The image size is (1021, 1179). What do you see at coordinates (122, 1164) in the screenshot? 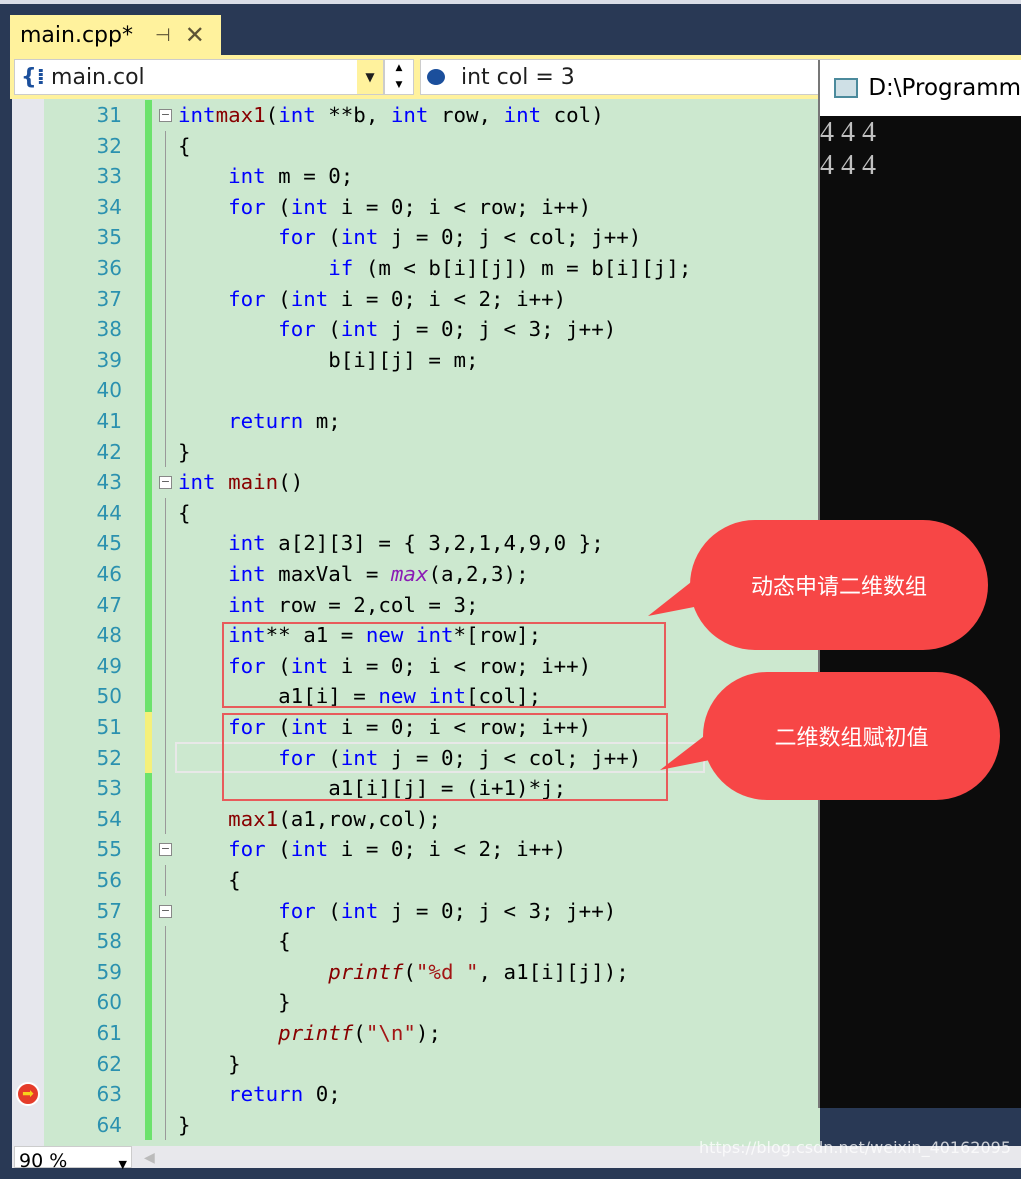
I see `chevron-down-icon: ▼` at bounding box center [122, 1164].